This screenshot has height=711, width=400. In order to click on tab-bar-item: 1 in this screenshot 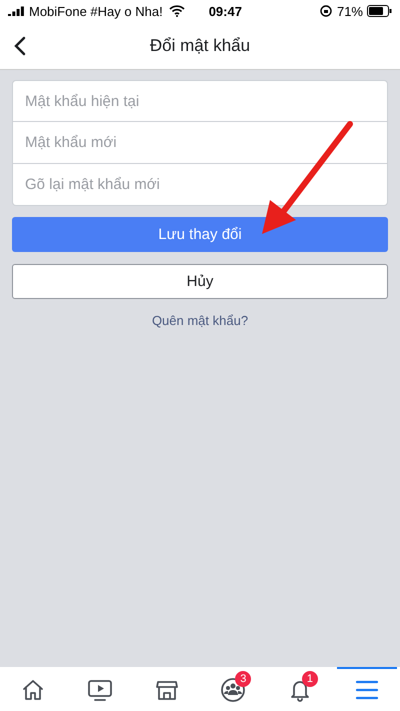, I will do `click(300, 689)`.